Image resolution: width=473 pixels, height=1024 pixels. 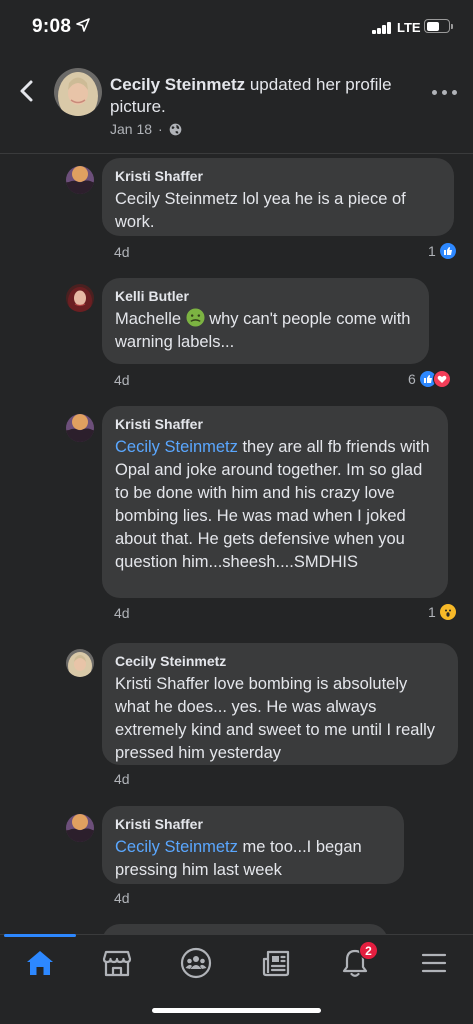 I want to click on reaction-count: 6, so click(x=412, y=379).